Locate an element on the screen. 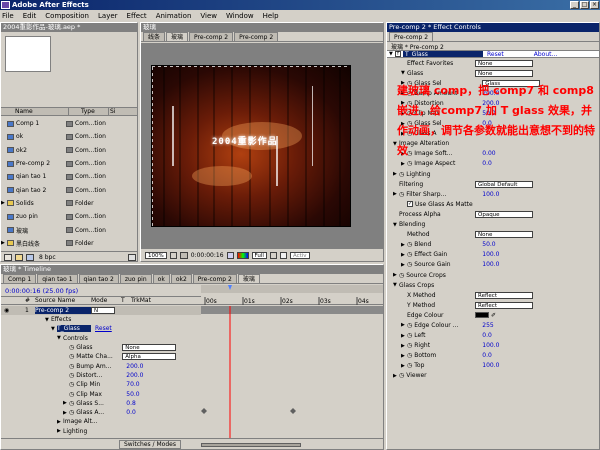  close-button: × is located at coordinates (594, 5).